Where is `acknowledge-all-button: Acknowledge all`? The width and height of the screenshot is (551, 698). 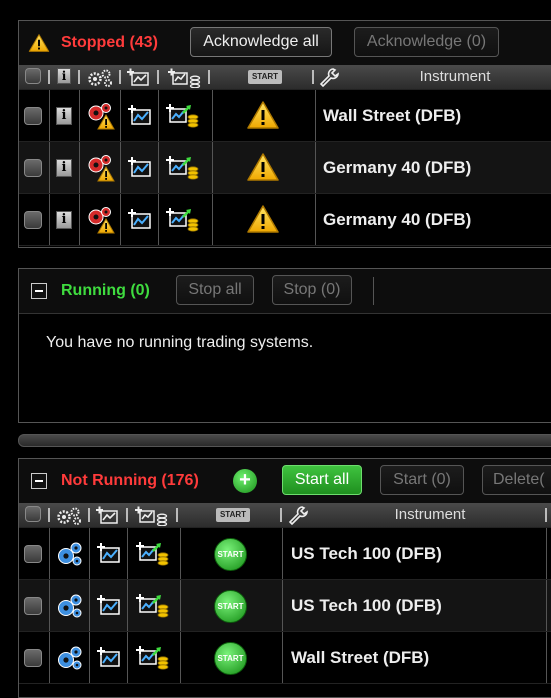 acknowledge-all-button: Acknowledge all is located at coordinates (261, 42).